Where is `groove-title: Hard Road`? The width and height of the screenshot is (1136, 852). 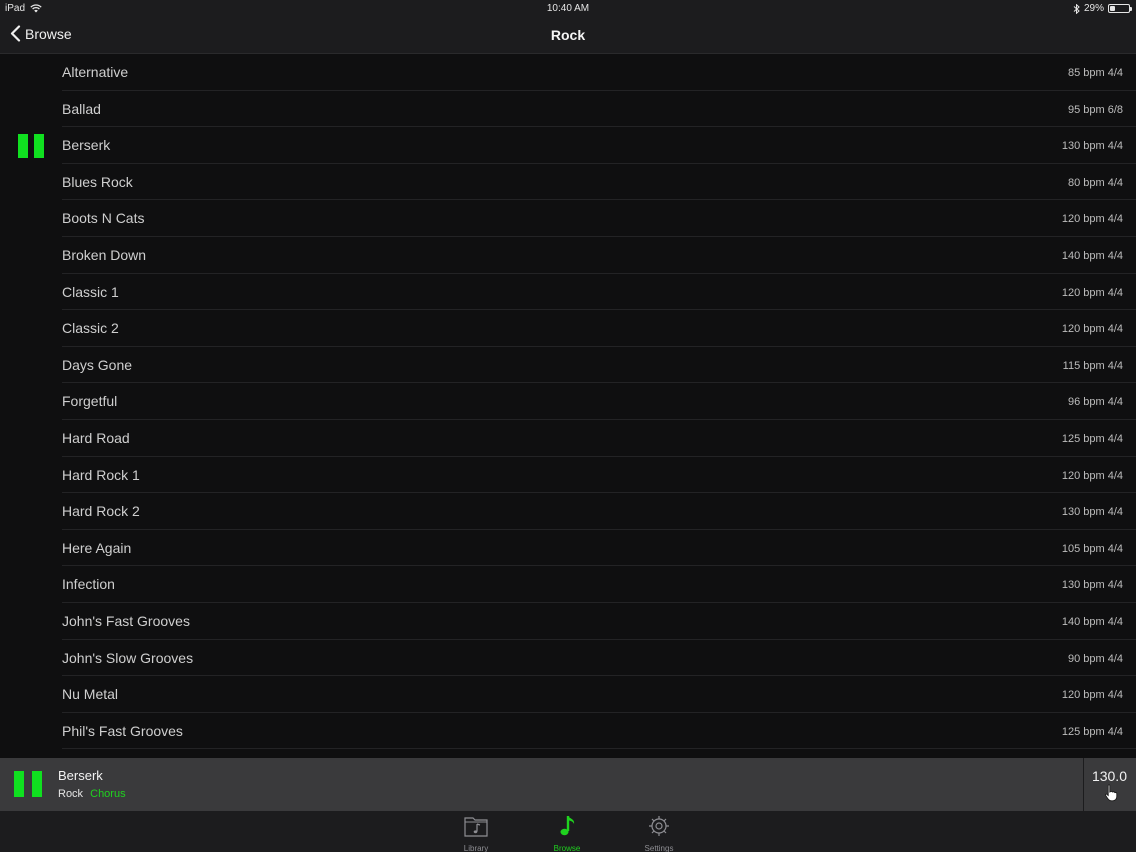 groove-title: Hard Road is located at coordinates (96, 437).